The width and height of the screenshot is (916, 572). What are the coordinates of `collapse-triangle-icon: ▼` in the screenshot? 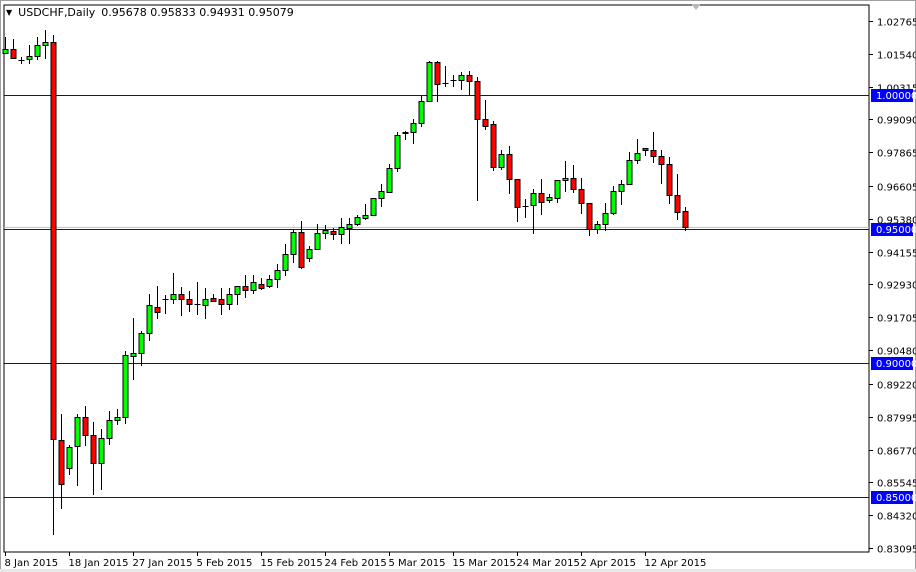 It's located at (9, 12).